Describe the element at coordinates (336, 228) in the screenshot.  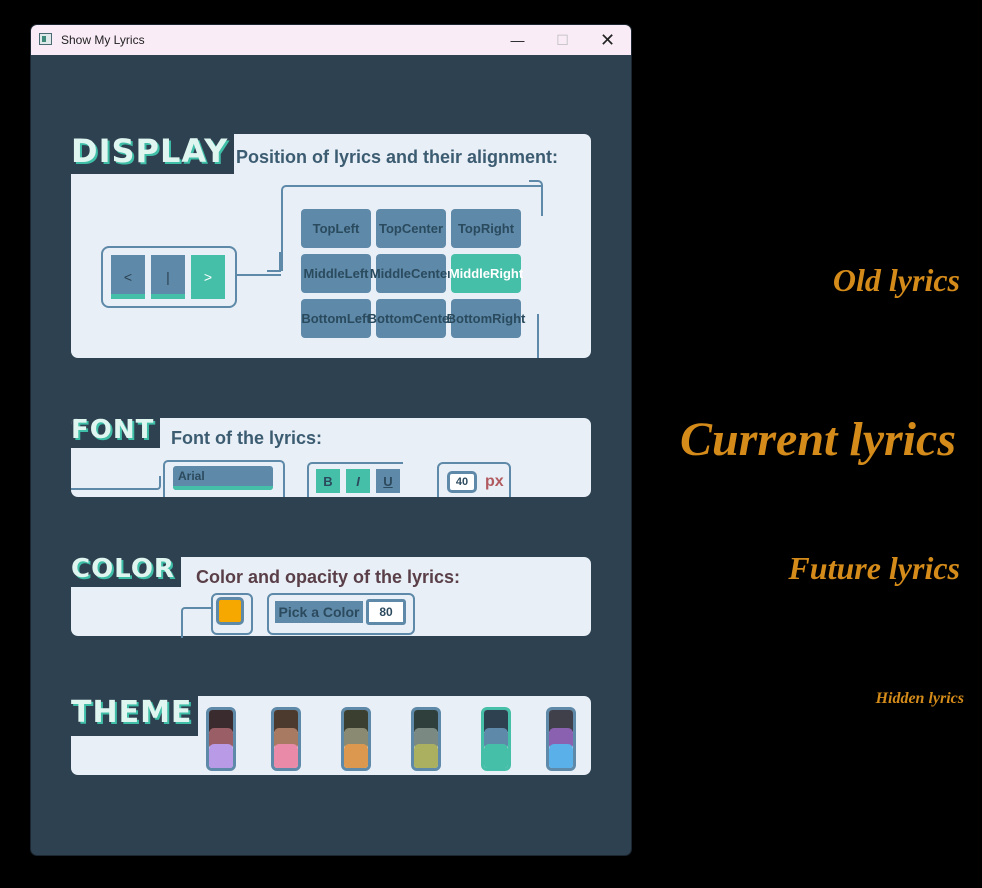
I see `position-top-left: Top Left` at that location.